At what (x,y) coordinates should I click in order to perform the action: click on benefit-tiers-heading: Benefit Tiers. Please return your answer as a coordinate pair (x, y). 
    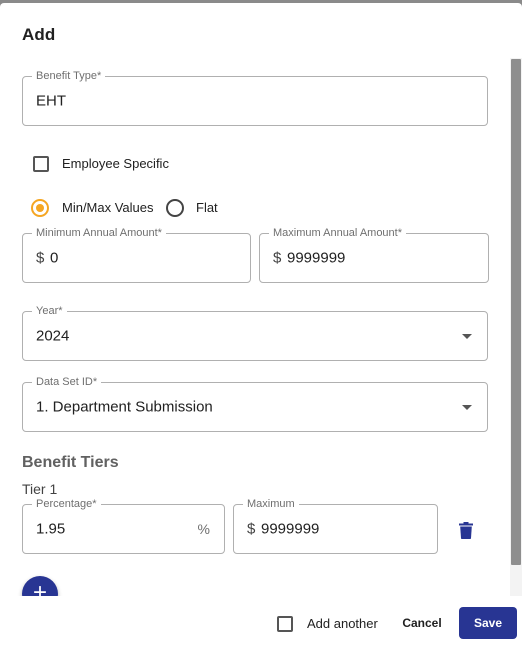
    Looking at the image, I should click on (70, 462).